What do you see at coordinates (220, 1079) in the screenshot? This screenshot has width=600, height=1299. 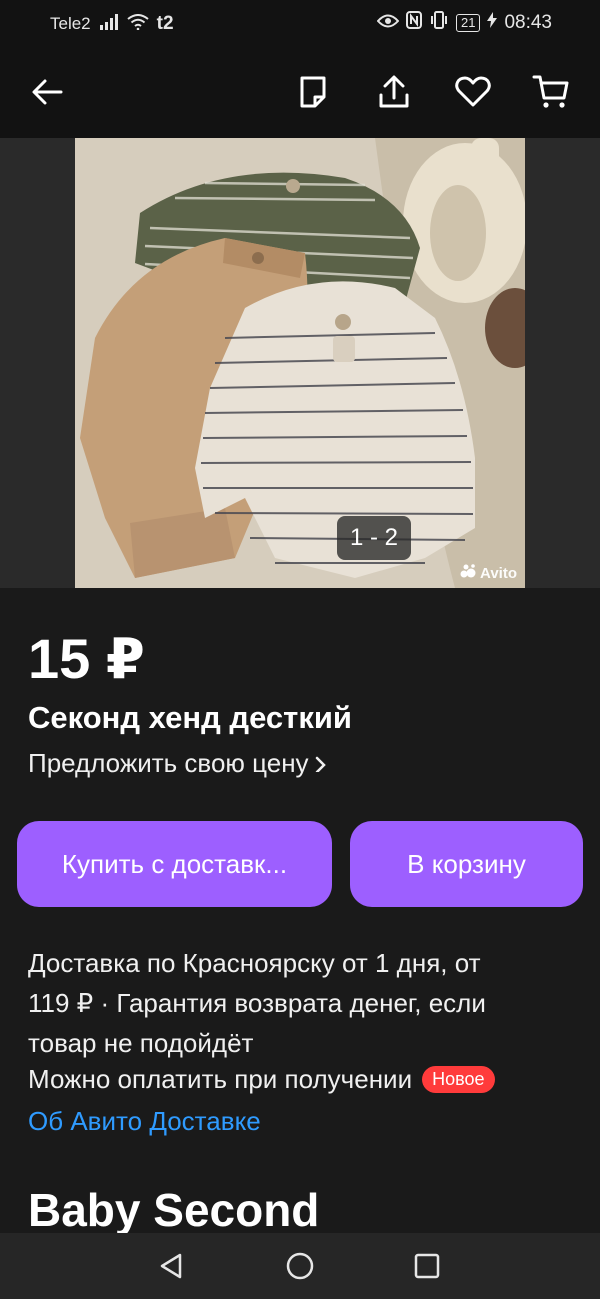 I see `pay-on-receipt-text: Можно оплатить при получении` at bounding box center [220, 1079].